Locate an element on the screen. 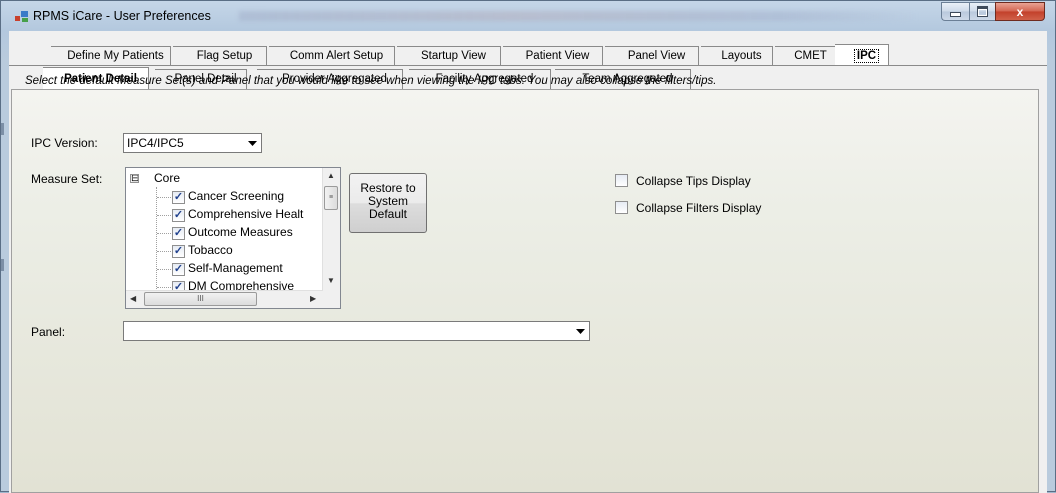  tab-label: Panel View is located at coordinates (656, 56).